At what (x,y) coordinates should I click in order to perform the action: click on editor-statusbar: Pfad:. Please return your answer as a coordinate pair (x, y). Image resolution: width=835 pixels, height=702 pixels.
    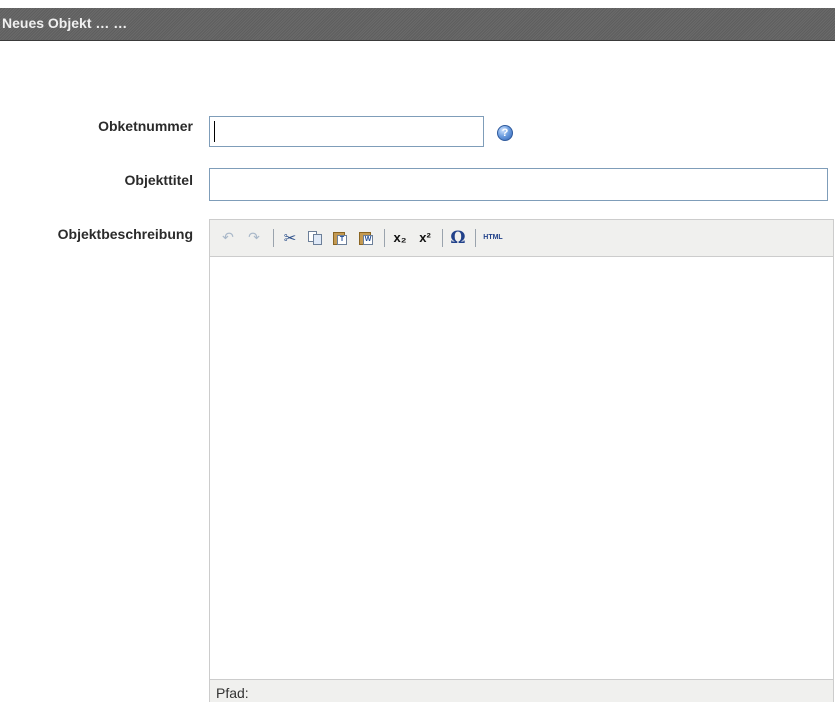
    Looking at the image, I should click on (521, 690).